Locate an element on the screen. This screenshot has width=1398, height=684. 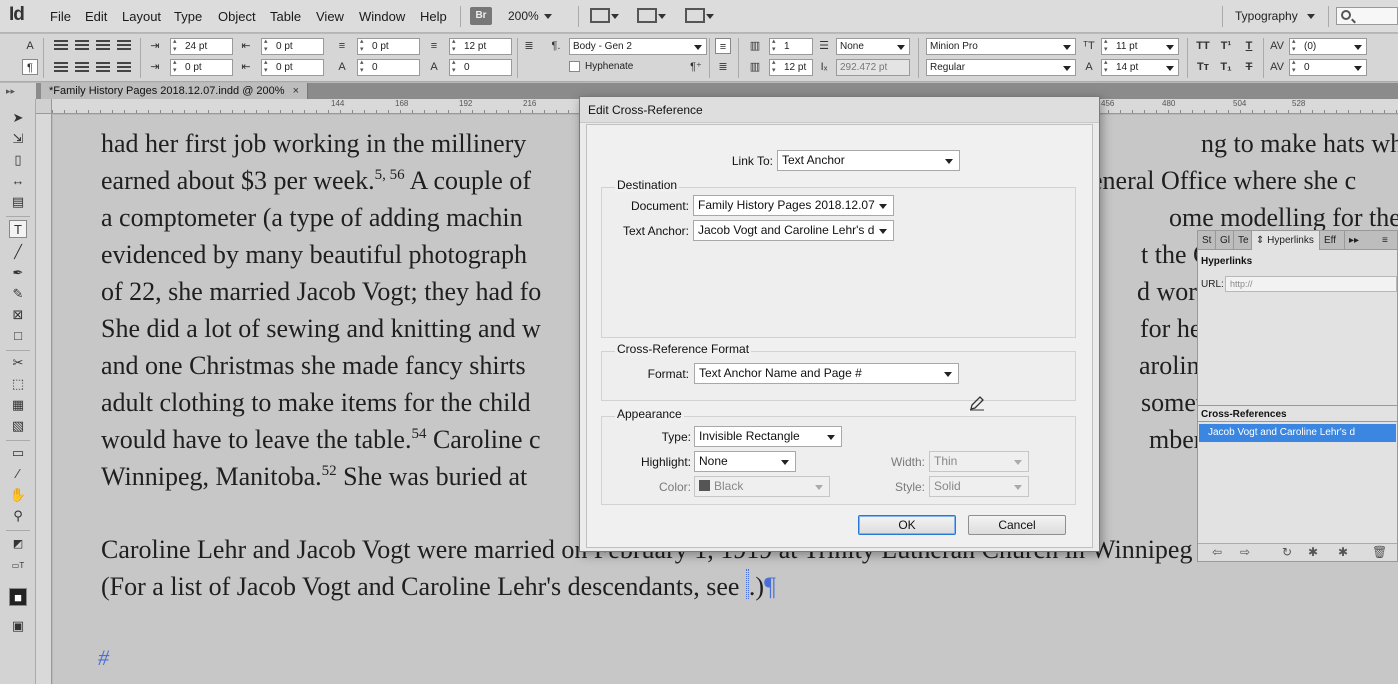
document-dropdown: Family History Pages 2018.12.07 is located at coordinates (793, 205).